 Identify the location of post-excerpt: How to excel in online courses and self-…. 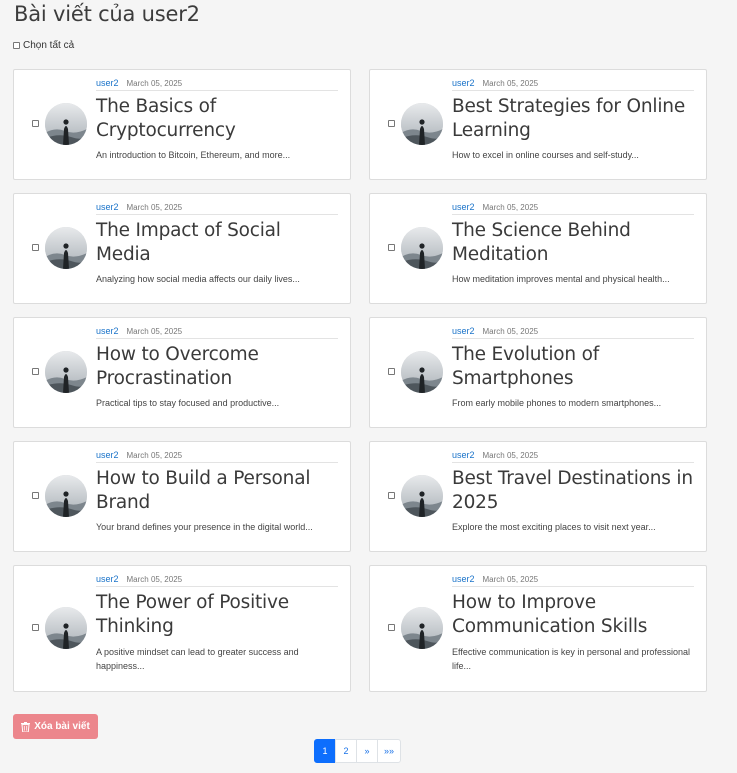
(545, 155).